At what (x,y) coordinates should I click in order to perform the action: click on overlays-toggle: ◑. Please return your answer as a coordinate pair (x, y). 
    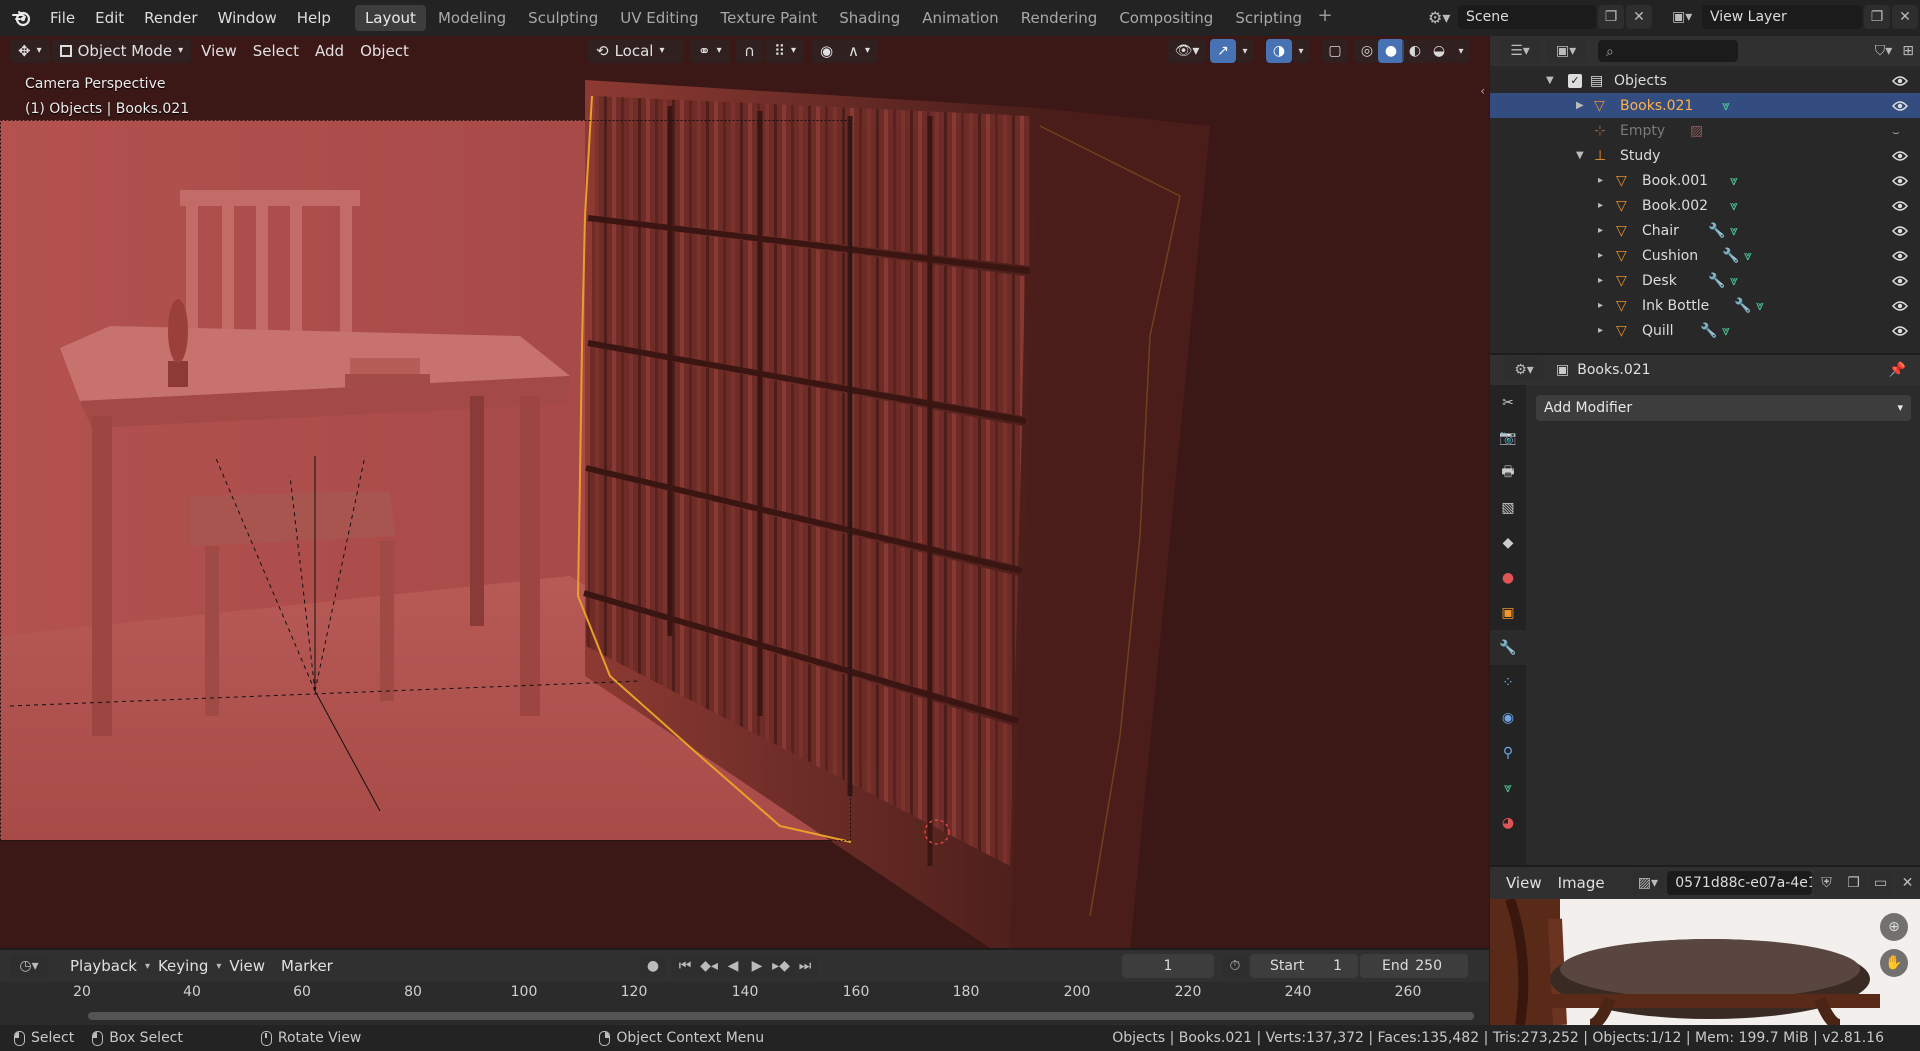
    Looking at the image, I should click on (1279, 51).